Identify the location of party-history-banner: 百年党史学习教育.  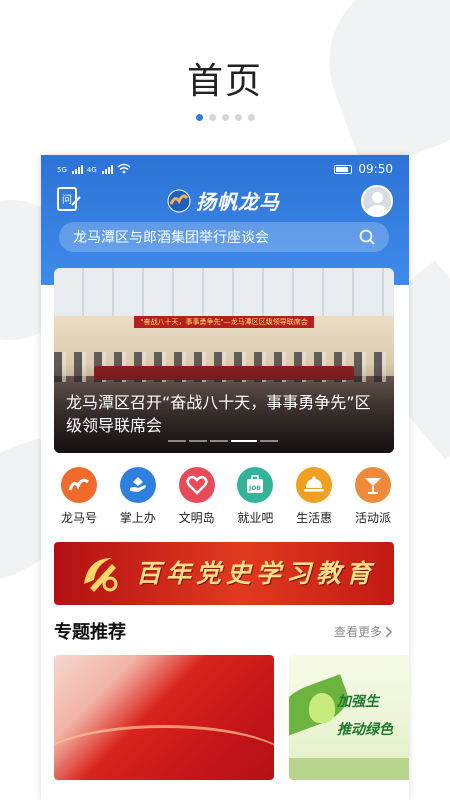
(224, 573).